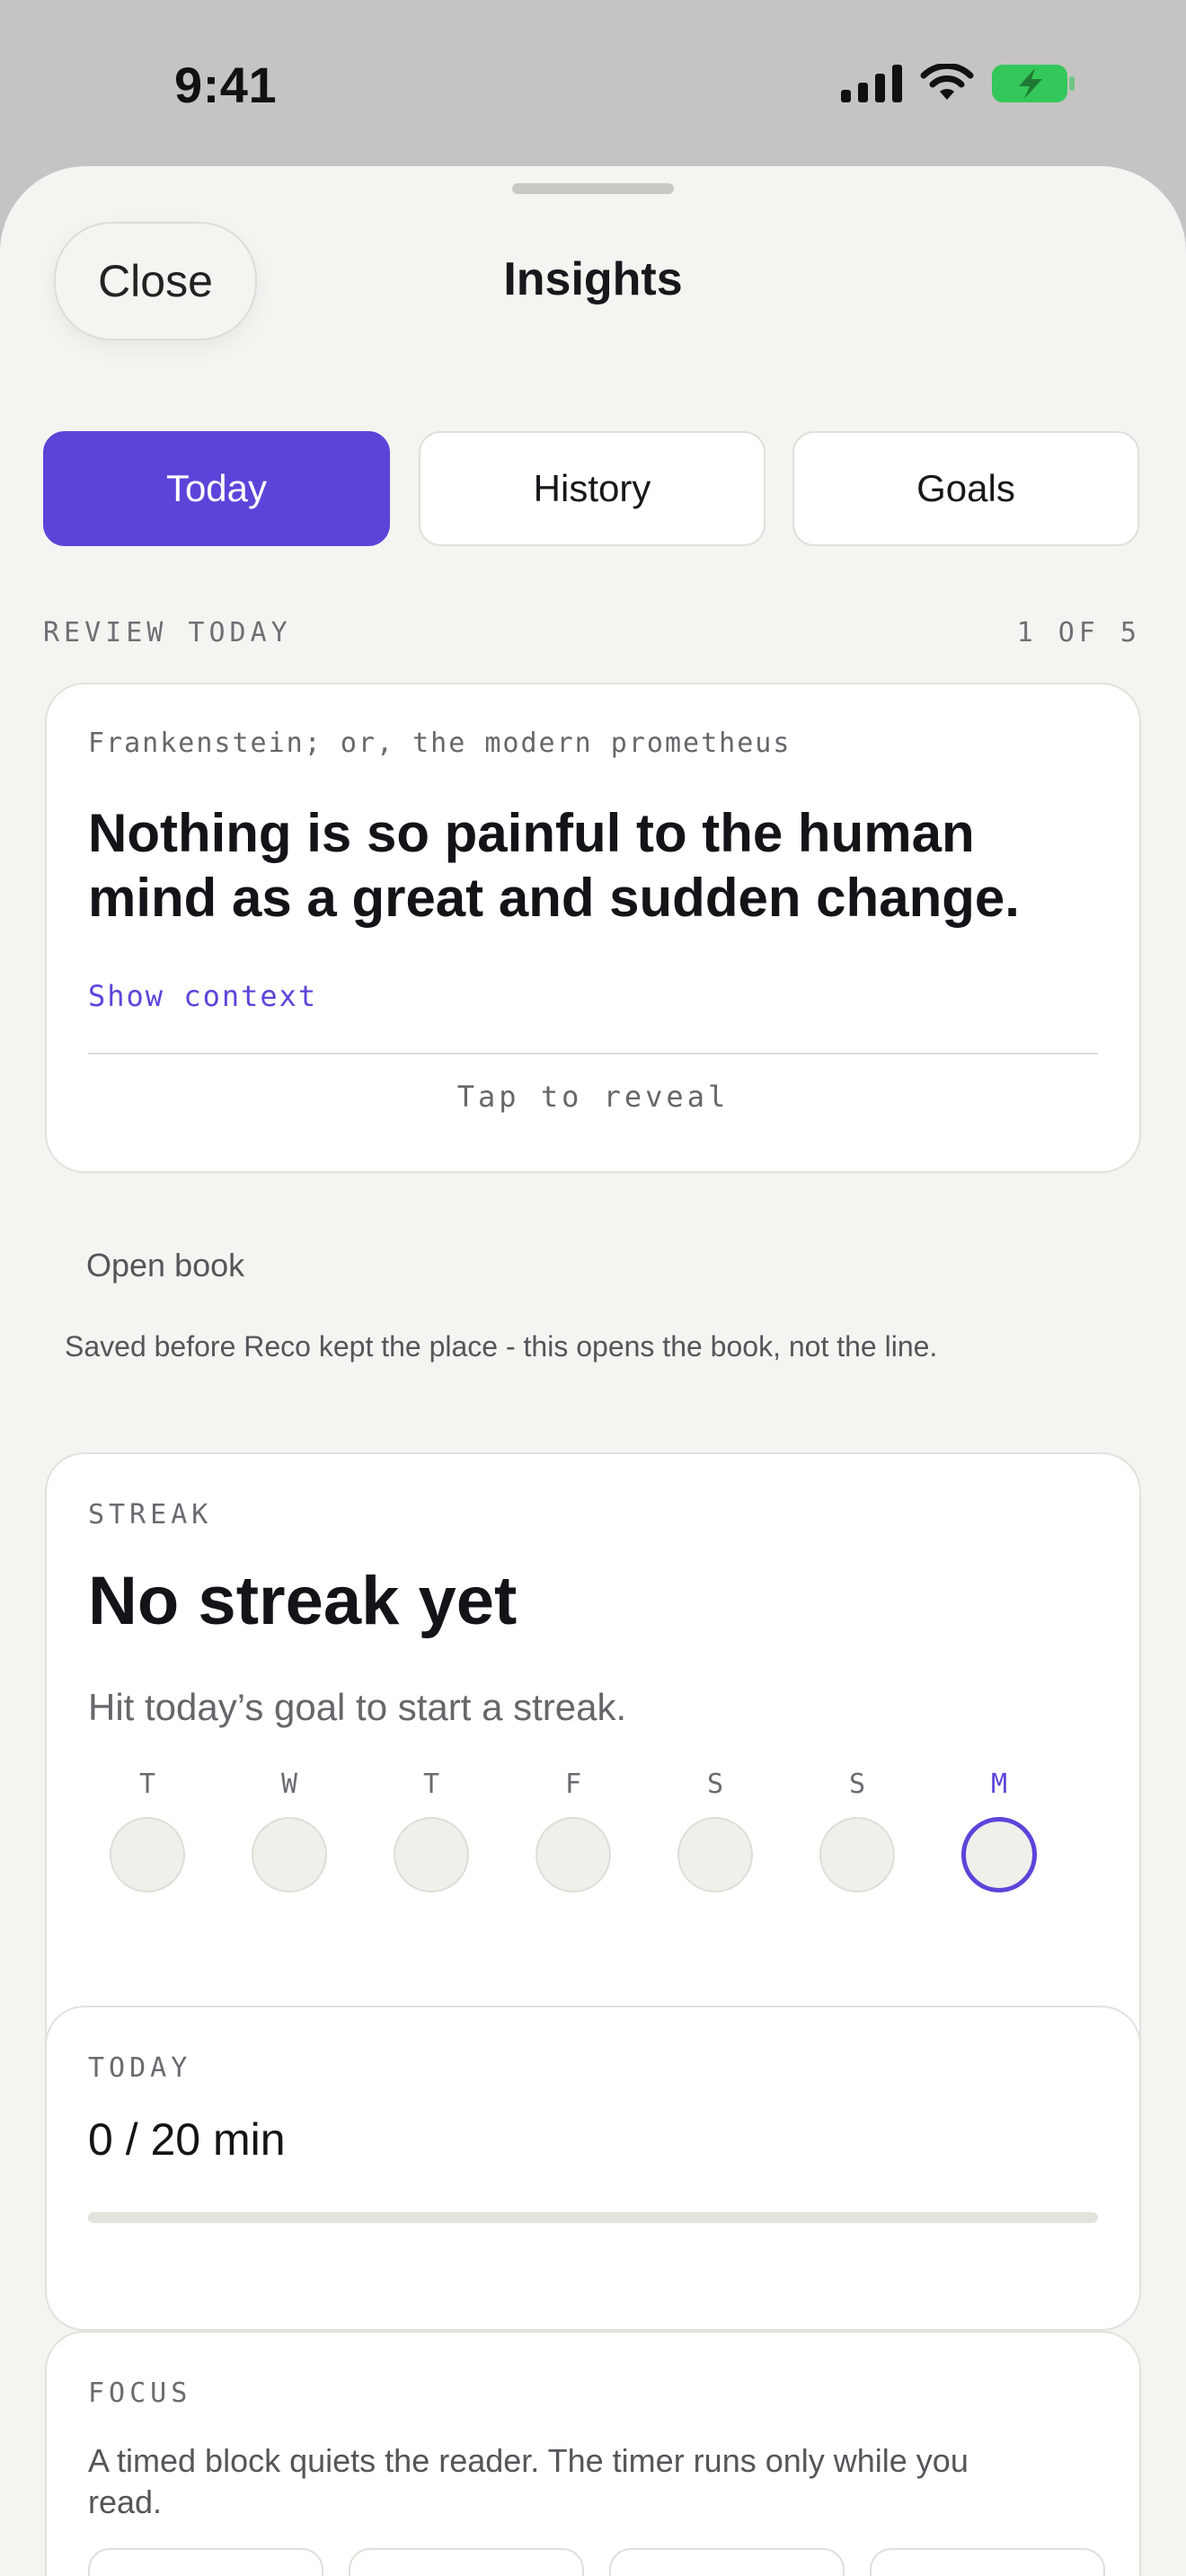 The image size is (1186, 2576). Describe the element at coordinates (226, 85) in the screenshot. I see `status-time: 9:41` at that location.